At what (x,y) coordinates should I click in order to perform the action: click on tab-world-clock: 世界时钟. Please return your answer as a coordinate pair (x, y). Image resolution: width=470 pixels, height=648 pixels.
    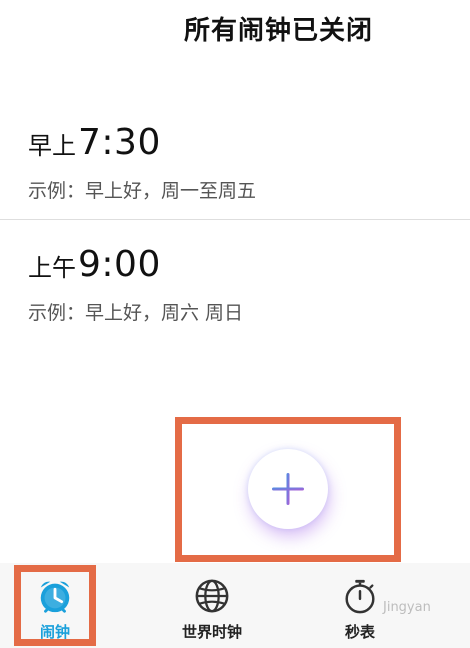
    Looking at the image, I should click on (212, 605).